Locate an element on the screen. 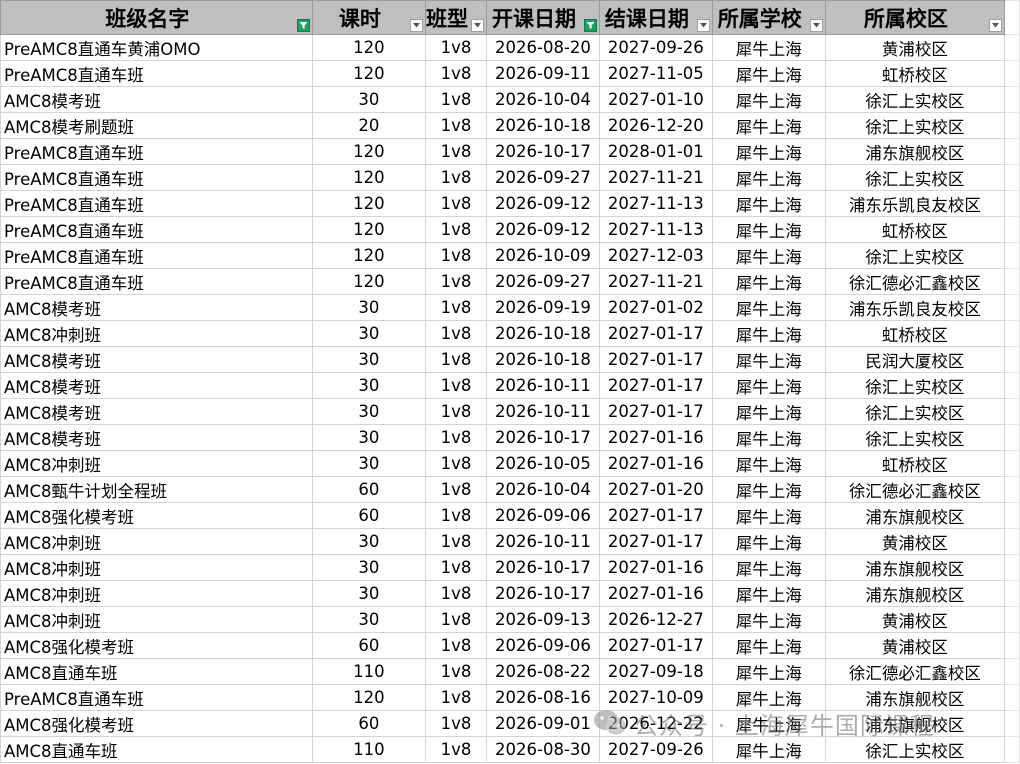  cell-hours: 110 is located at coordinates (369, 749).